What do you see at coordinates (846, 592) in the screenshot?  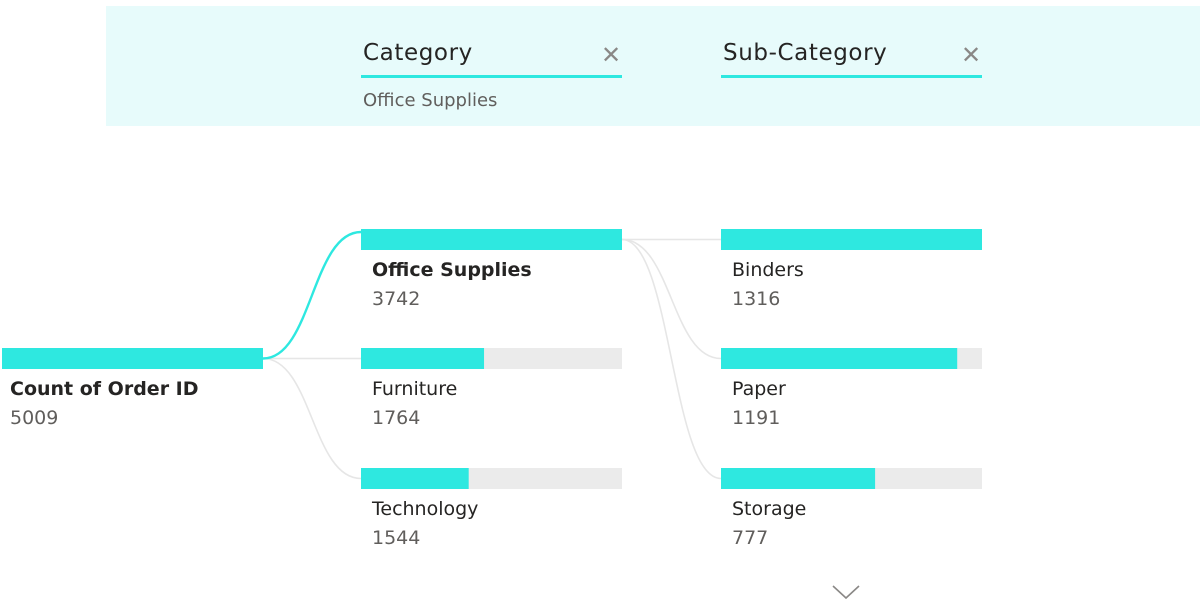 I see `chevron-down-icon` at bounding box center [846, 592].